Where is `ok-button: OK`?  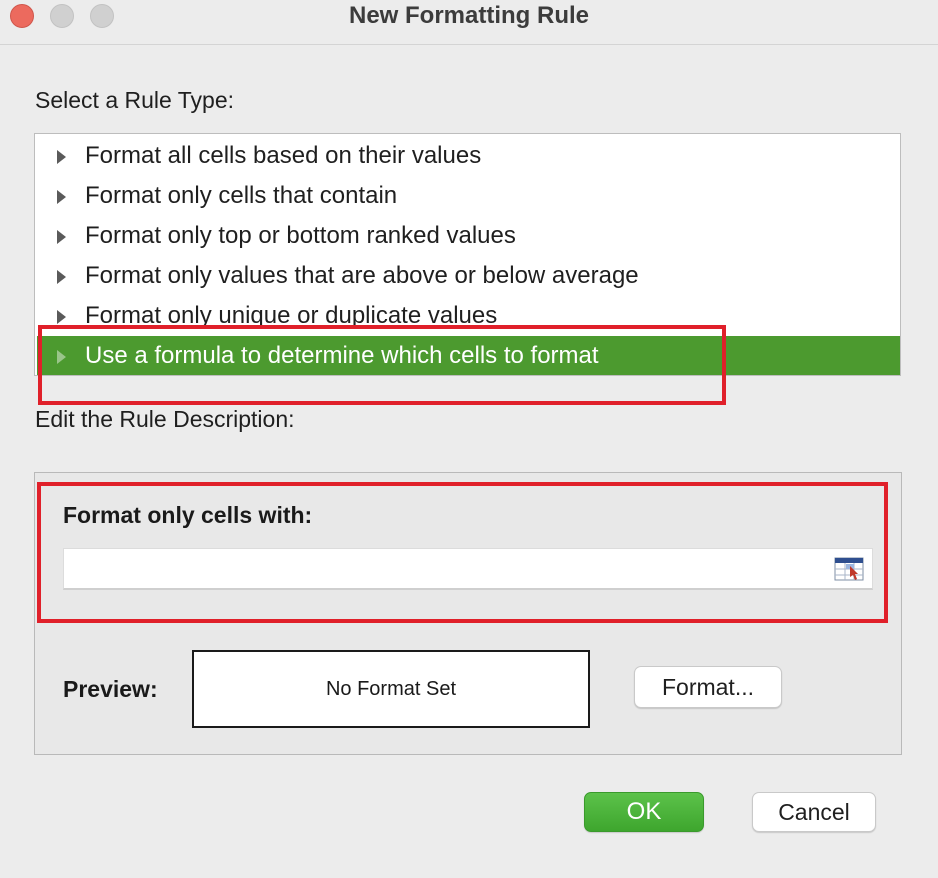 ok-button: OK is located at coordinates (644, 812).